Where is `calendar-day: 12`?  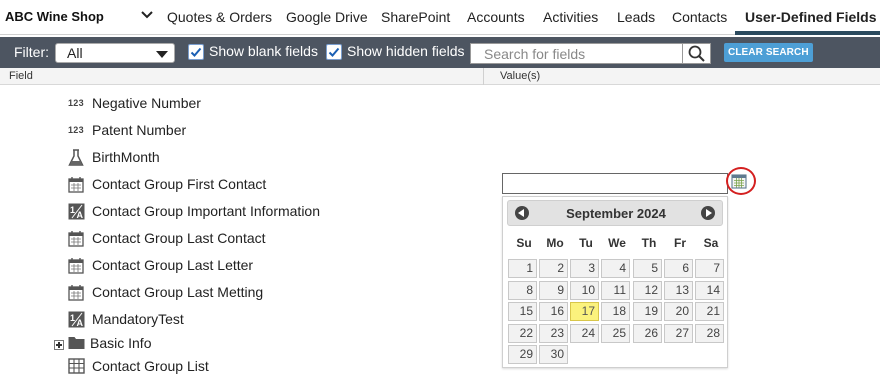
calendar-day: 12 is located at coordinates (647, 290).